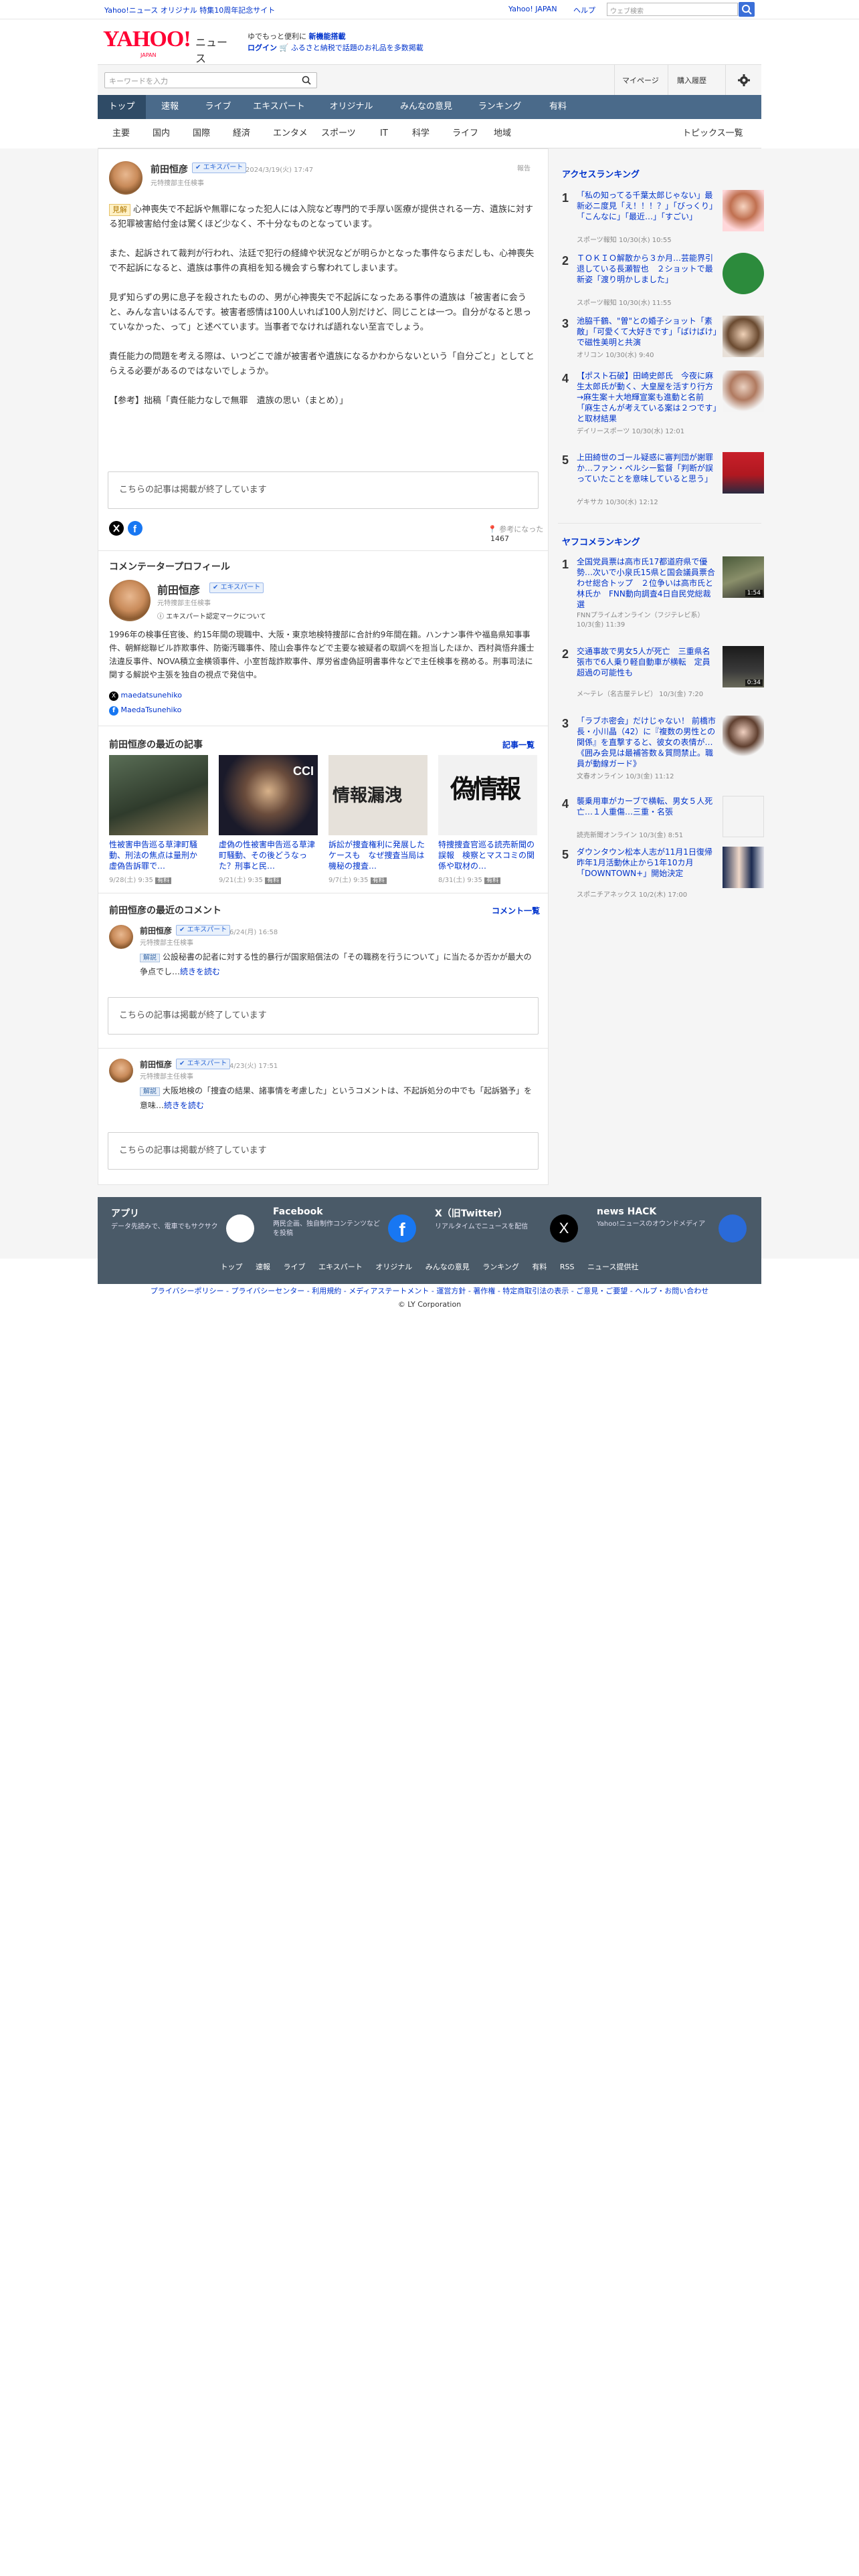 This screenshot has width=859, height=2576. I want to click on nav-tab-paid: 有料, so click(558, 107).